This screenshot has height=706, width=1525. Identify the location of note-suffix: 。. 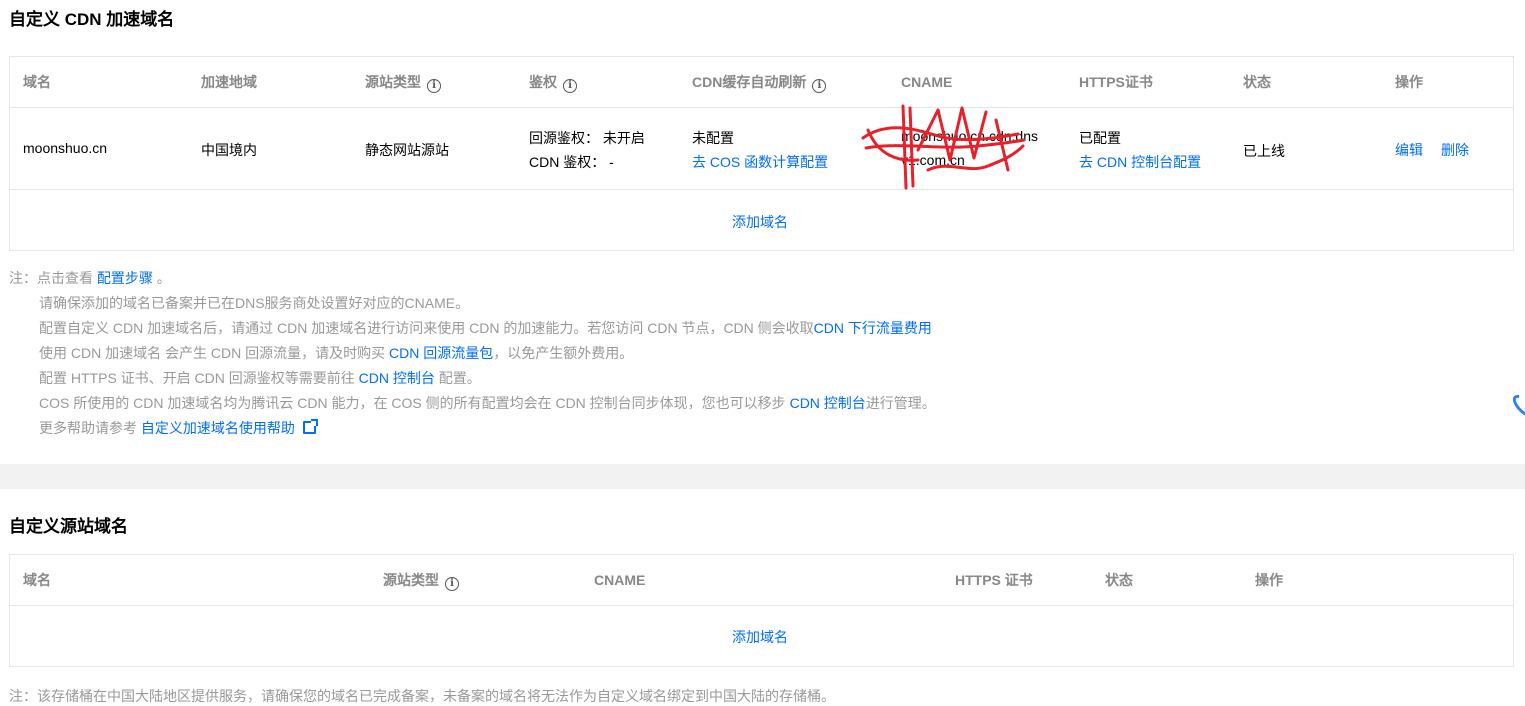
(161, 278).